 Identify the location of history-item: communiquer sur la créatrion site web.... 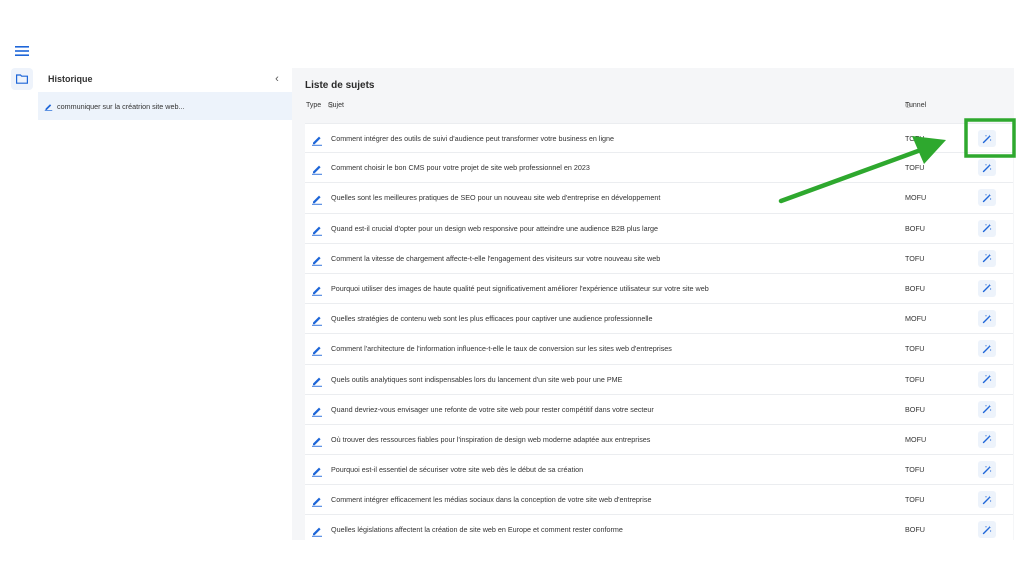
(165, 106).